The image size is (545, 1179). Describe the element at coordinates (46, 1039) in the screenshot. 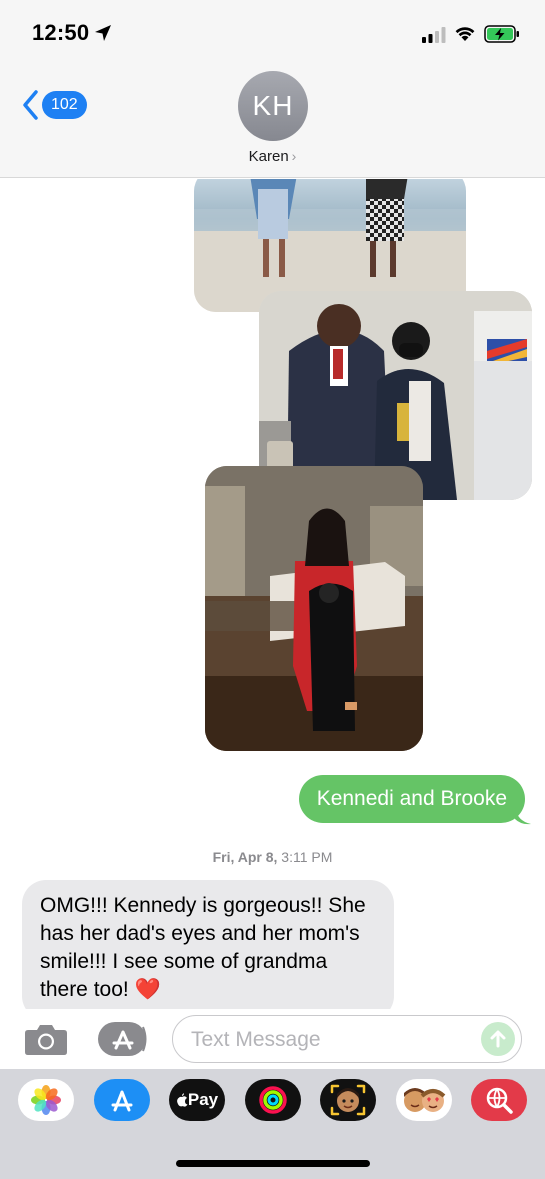

I see `camera-icon` at that location.